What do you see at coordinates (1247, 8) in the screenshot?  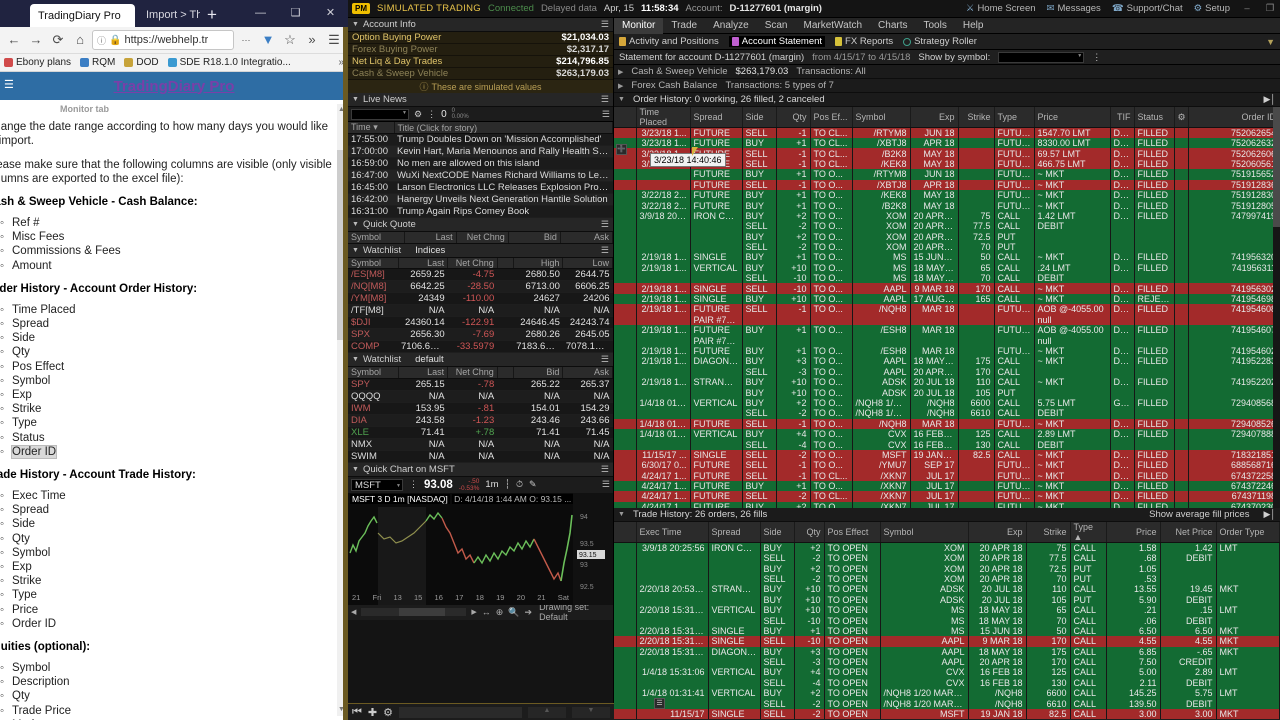 I see `tos-minimize-icon: –` at bounding box center [1247, 8].